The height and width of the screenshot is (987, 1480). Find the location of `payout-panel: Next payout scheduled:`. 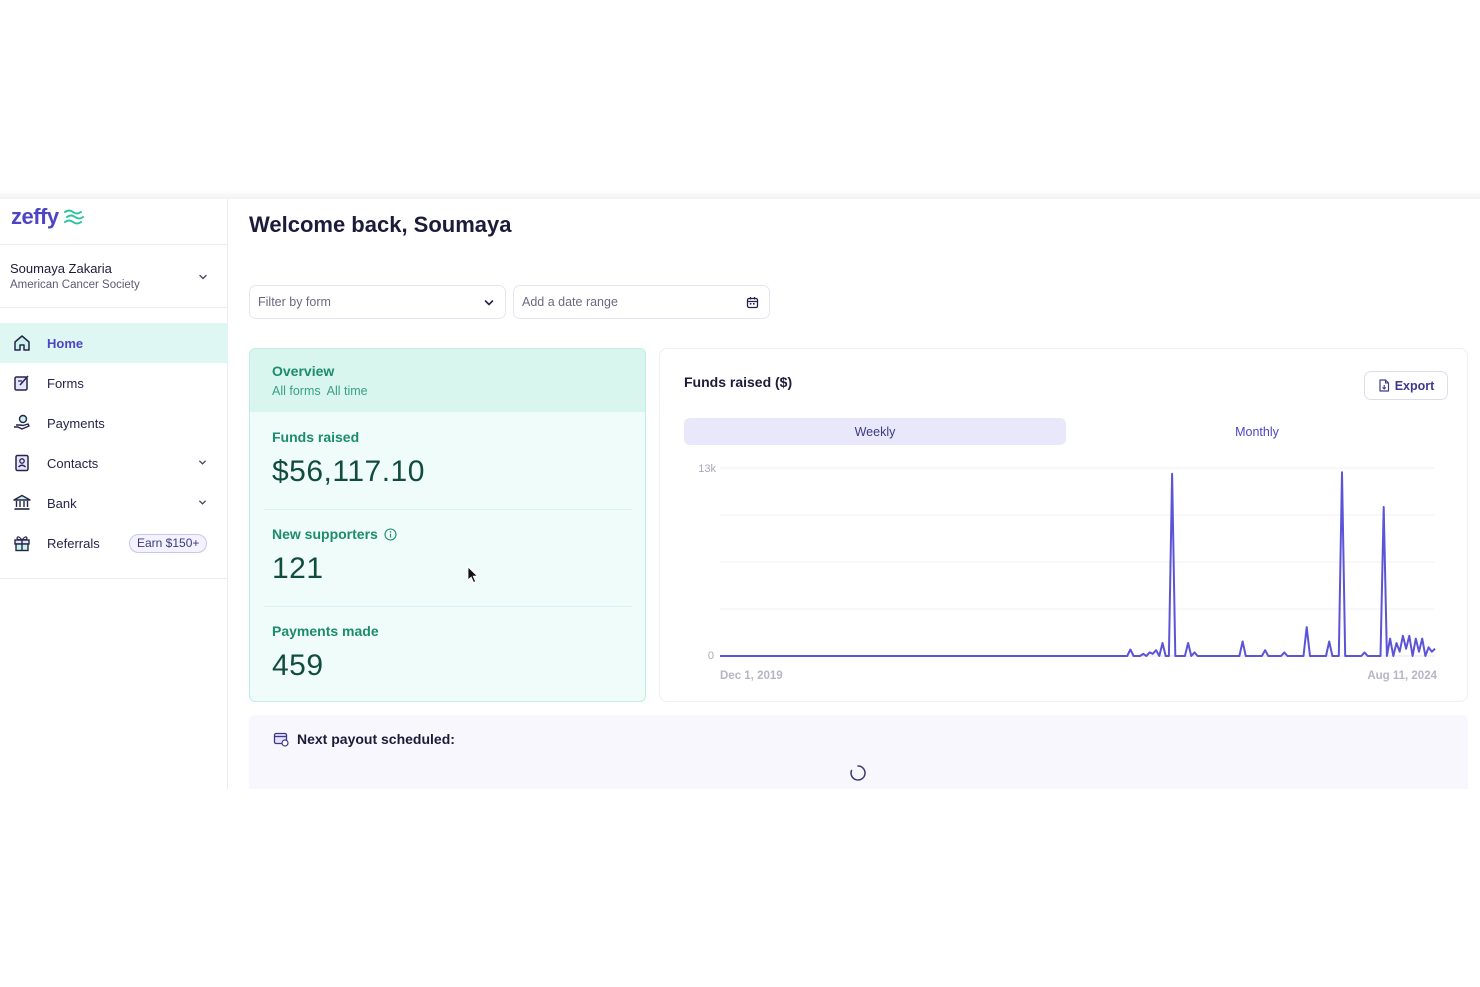

payout-panel: Next payout scheduled: is located at coordinates (858, 752).